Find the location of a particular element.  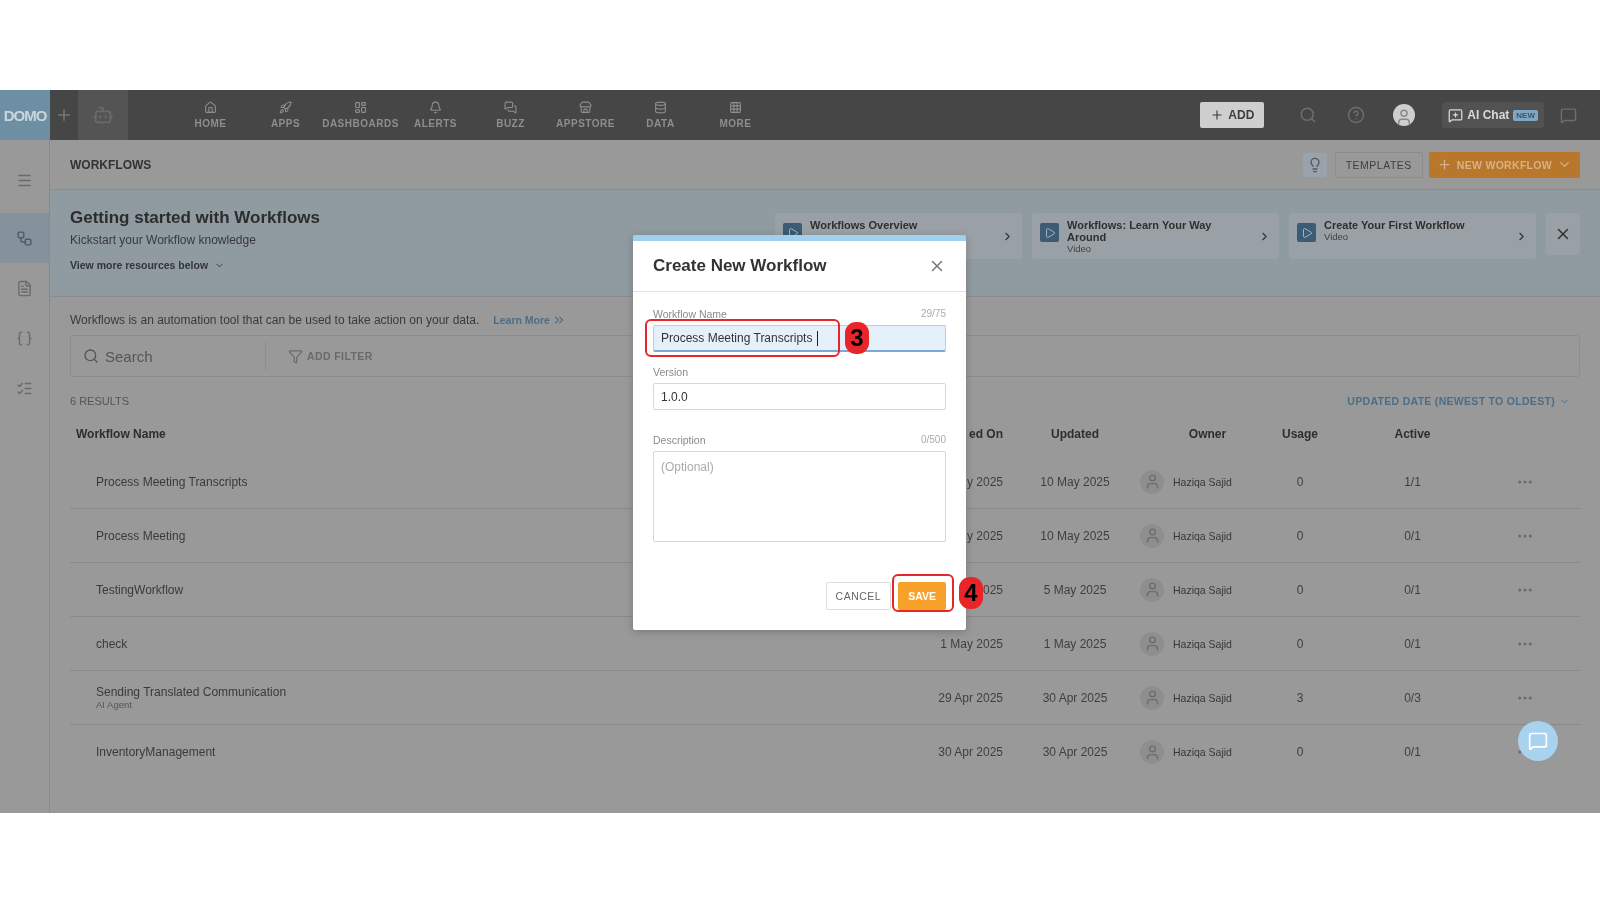

nav-item: APPSTORE is located at coordinates (585, 115).